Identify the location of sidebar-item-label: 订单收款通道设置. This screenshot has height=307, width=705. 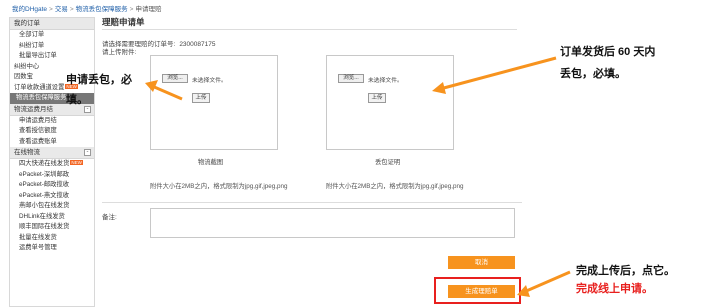
(39, 87).